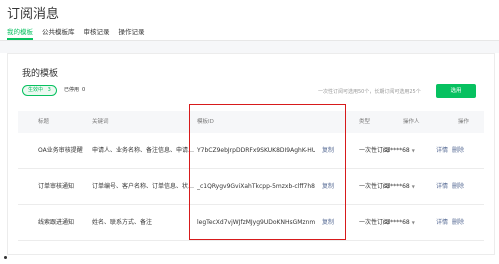 This screenshot has width=499, height=264. What do you see at coordinates (365, 122) in the screenshot?
I see `header-type: 类型` at bounding box center [365, 122].